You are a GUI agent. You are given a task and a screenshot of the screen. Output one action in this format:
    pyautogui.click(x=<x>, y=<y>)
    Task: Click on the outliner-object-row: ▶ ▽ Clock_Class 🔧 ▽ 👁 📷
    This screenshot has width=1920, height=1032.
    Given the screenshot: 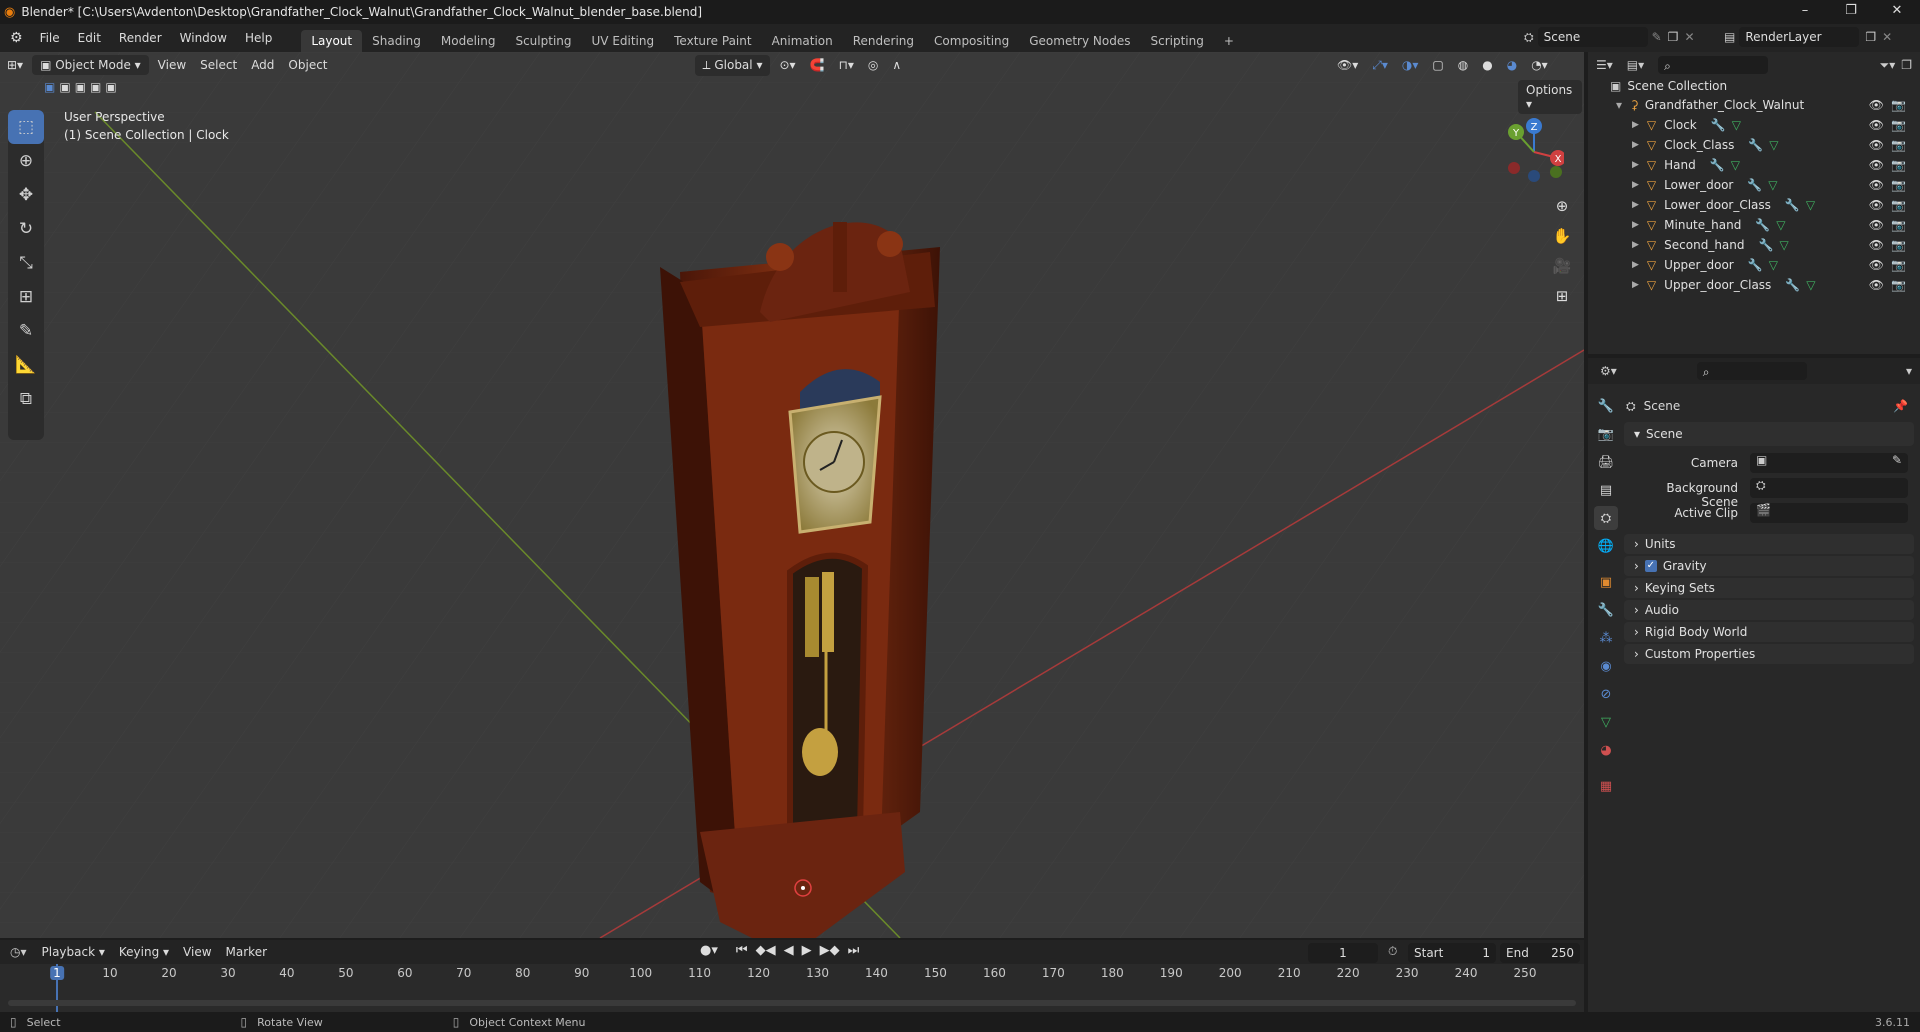 What is the action you would take?
    pyautogui.click(x=1754, y=145)
    